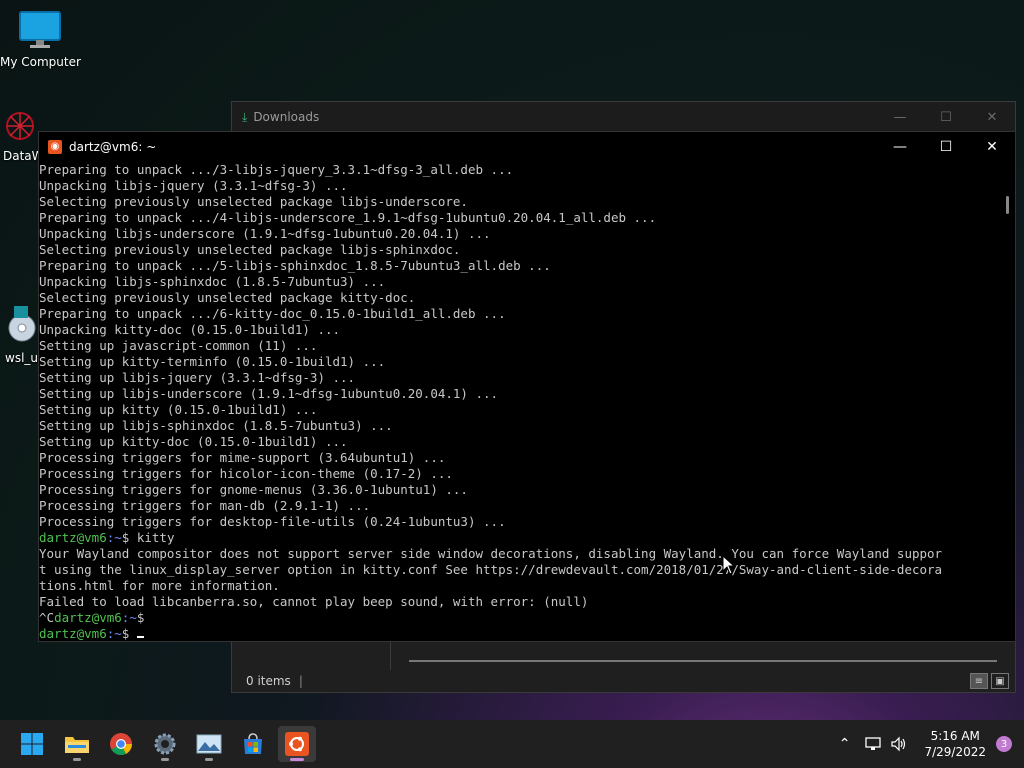 The width and height of the screenshot is (1024, 768). I want to click on tiles-view-button: ▣, so click(1000, 681).